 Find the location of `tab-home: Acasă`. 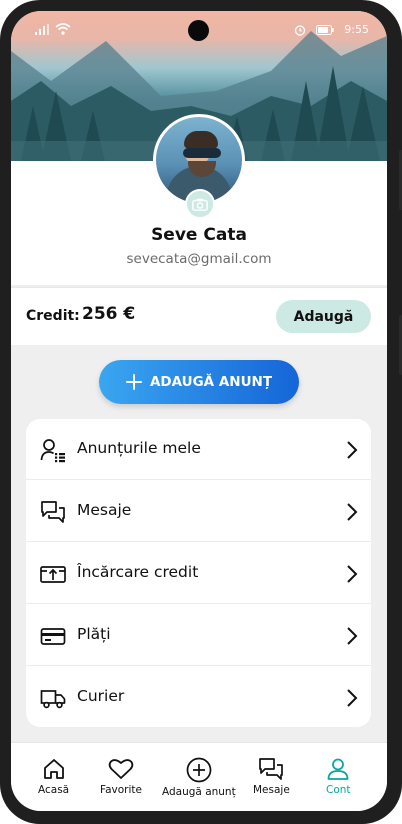

tab-home: Acasă is located at coordinates (53, 776).